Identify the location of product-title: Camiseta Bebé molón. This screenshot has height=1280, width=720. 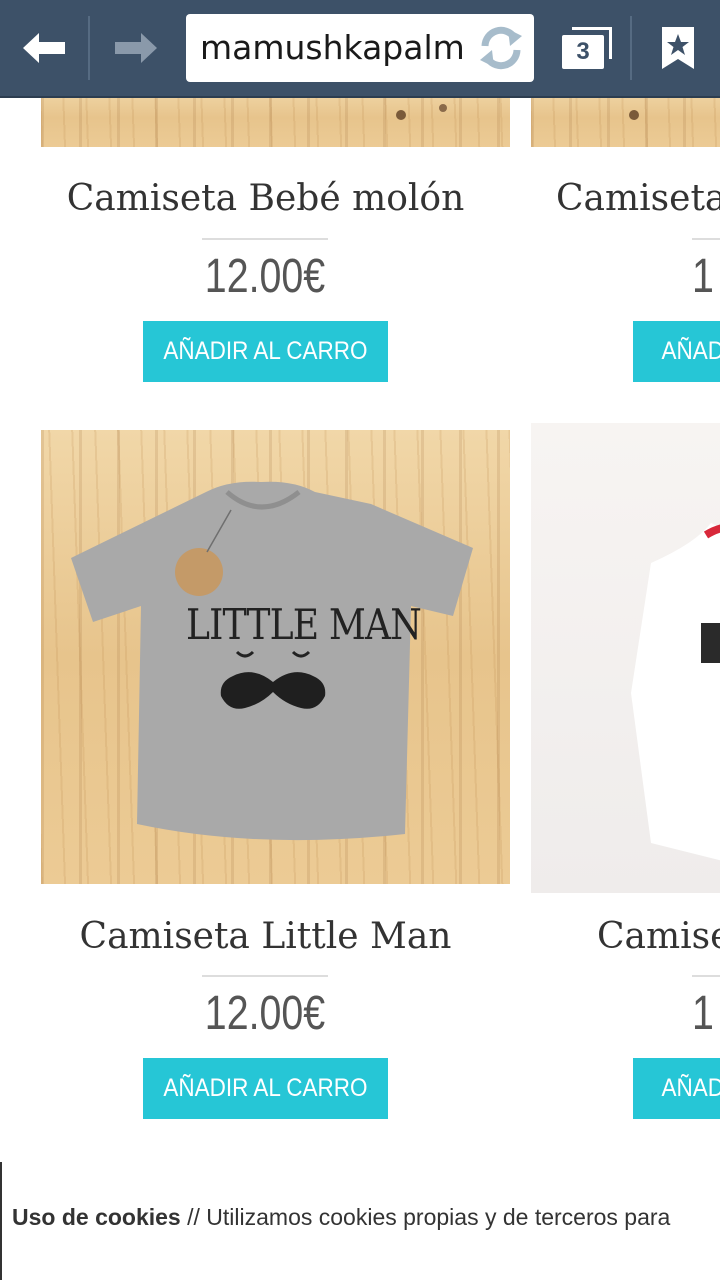
(265, 198).